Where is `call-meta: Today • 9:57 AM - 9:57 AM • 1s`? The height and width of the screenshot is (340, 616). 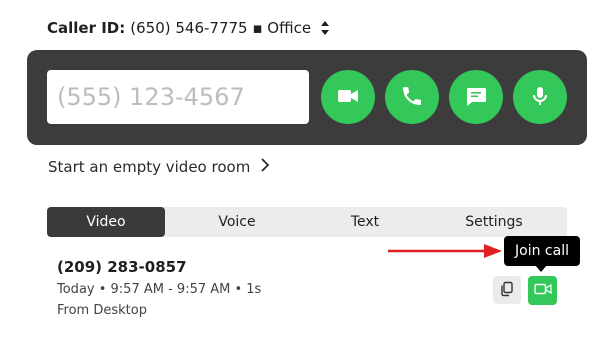 call-meta: Today • 9:57 AM - 9:57 AM • 1s is located at coordinates (159, 289).